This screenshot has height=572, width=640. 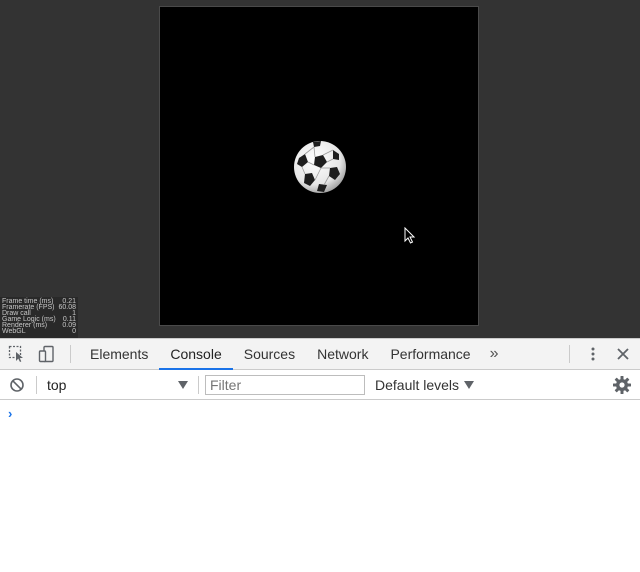 I want to click on tab-performance: Performance, so click(x=430, y=354).